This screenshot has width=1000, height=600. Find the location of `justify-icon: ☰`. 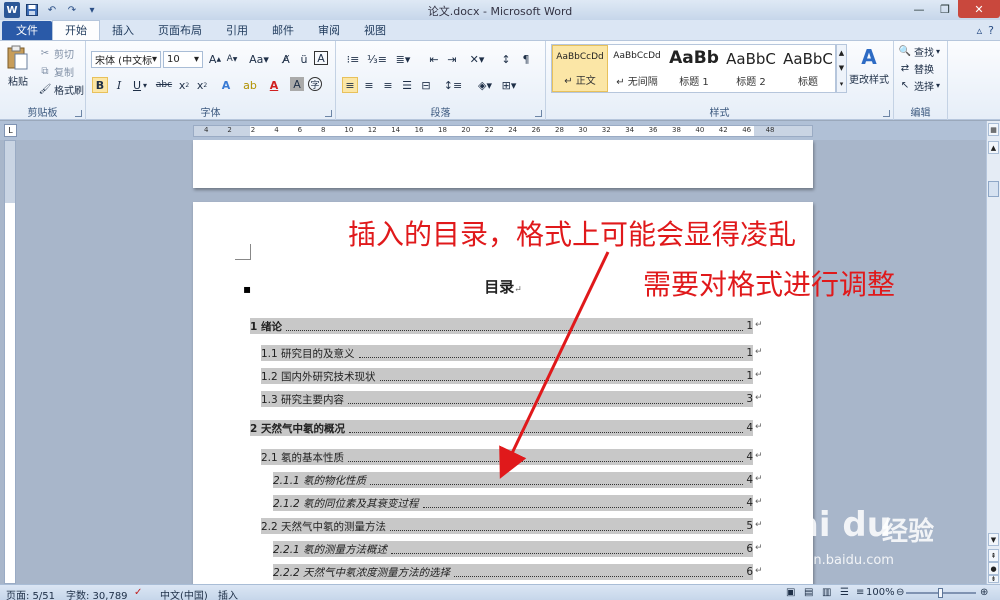

justify-icon: ☰ is located at coordinates (407, 85).